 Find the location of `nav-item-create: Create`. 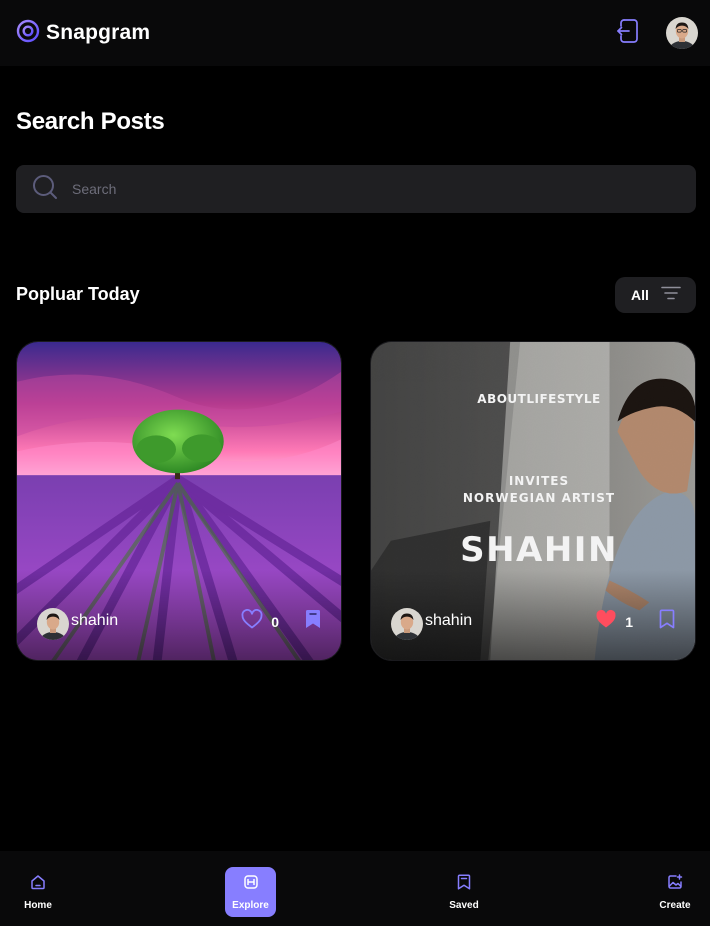

nav-item-create: Create is located at coordinates (675, 892).